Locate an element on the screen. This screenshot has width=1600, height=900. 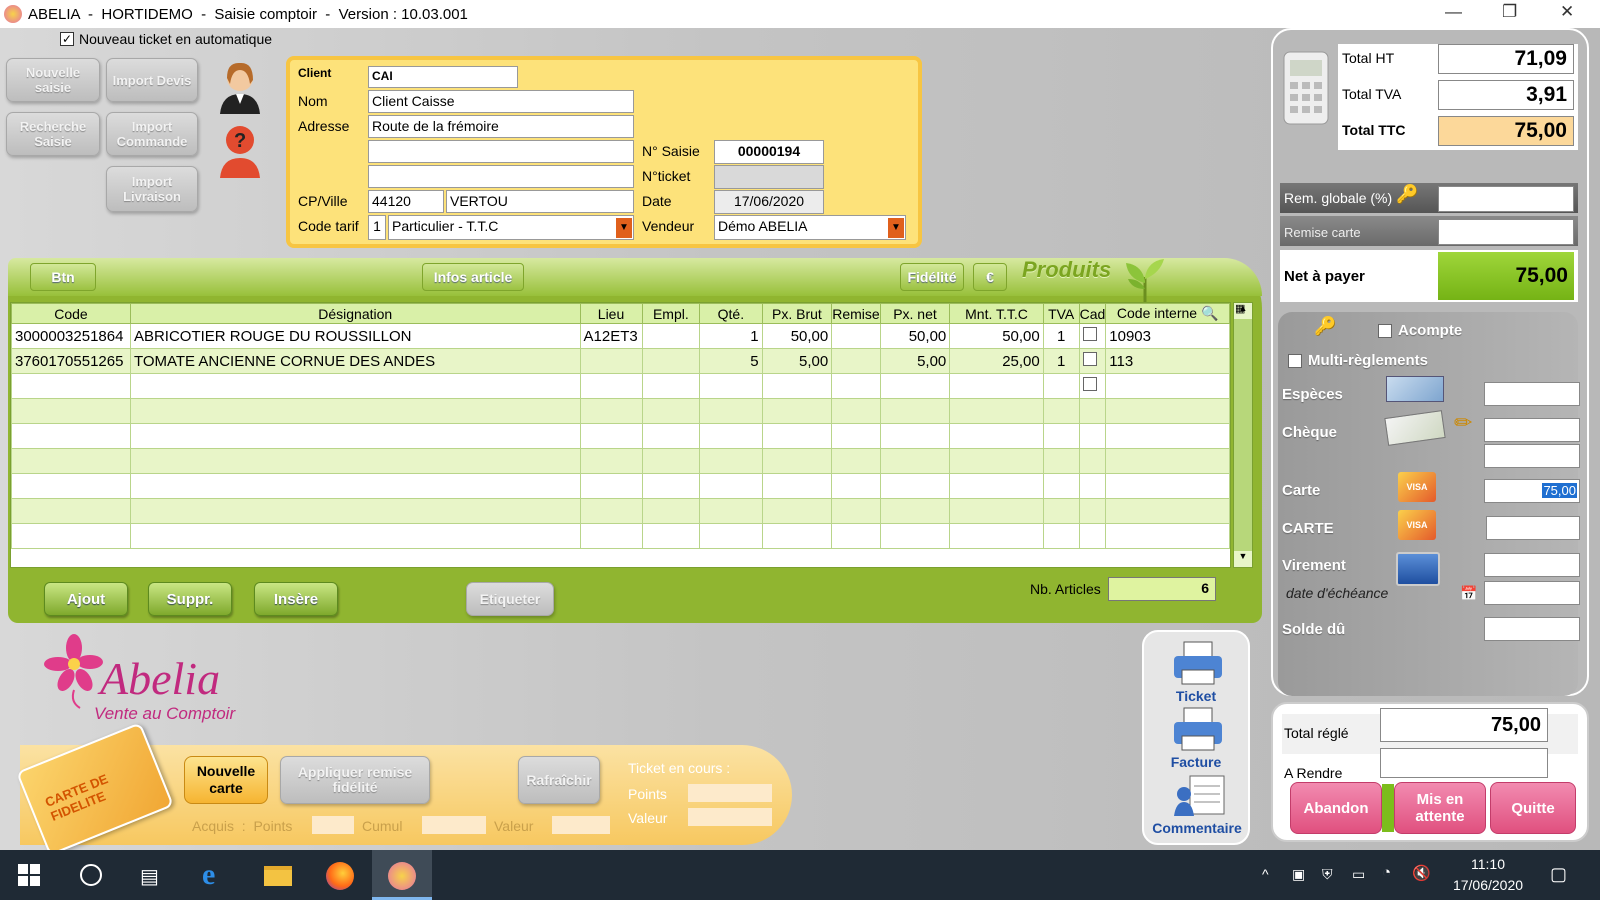
rafraichir-button: Rafraîchir is located at coordinates (559, 780).